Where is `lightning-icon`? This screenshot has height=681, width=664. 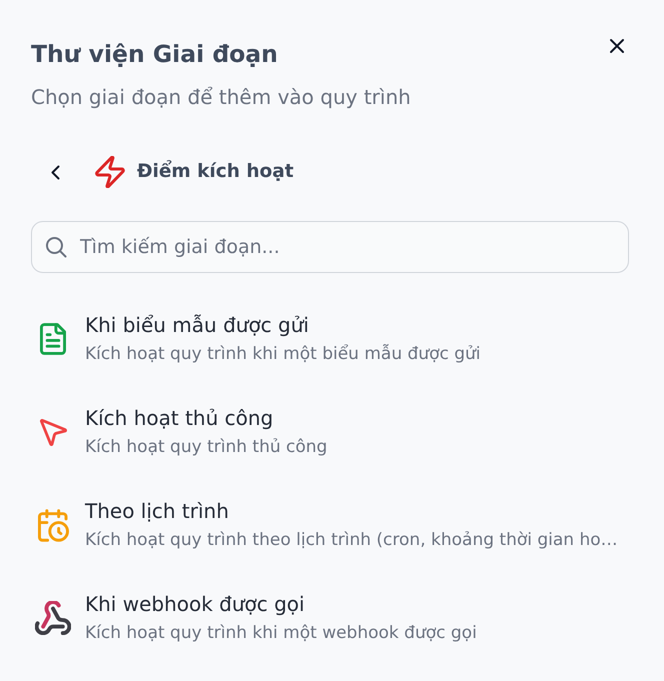 lightning-icon is located at coordinates (110, 172).